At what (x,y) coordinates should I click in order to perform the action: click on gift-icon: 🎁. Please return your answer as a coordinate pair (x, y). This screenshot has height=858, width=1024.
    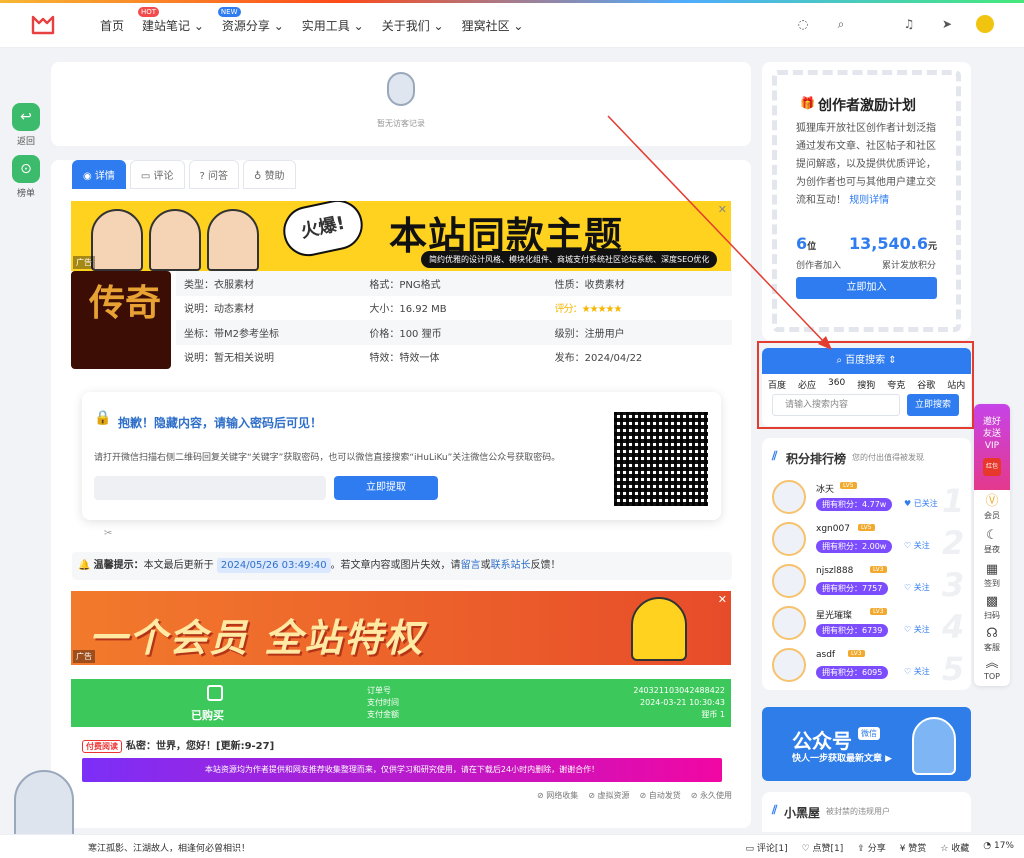
    Looking at the image, I should click on (807, 103).